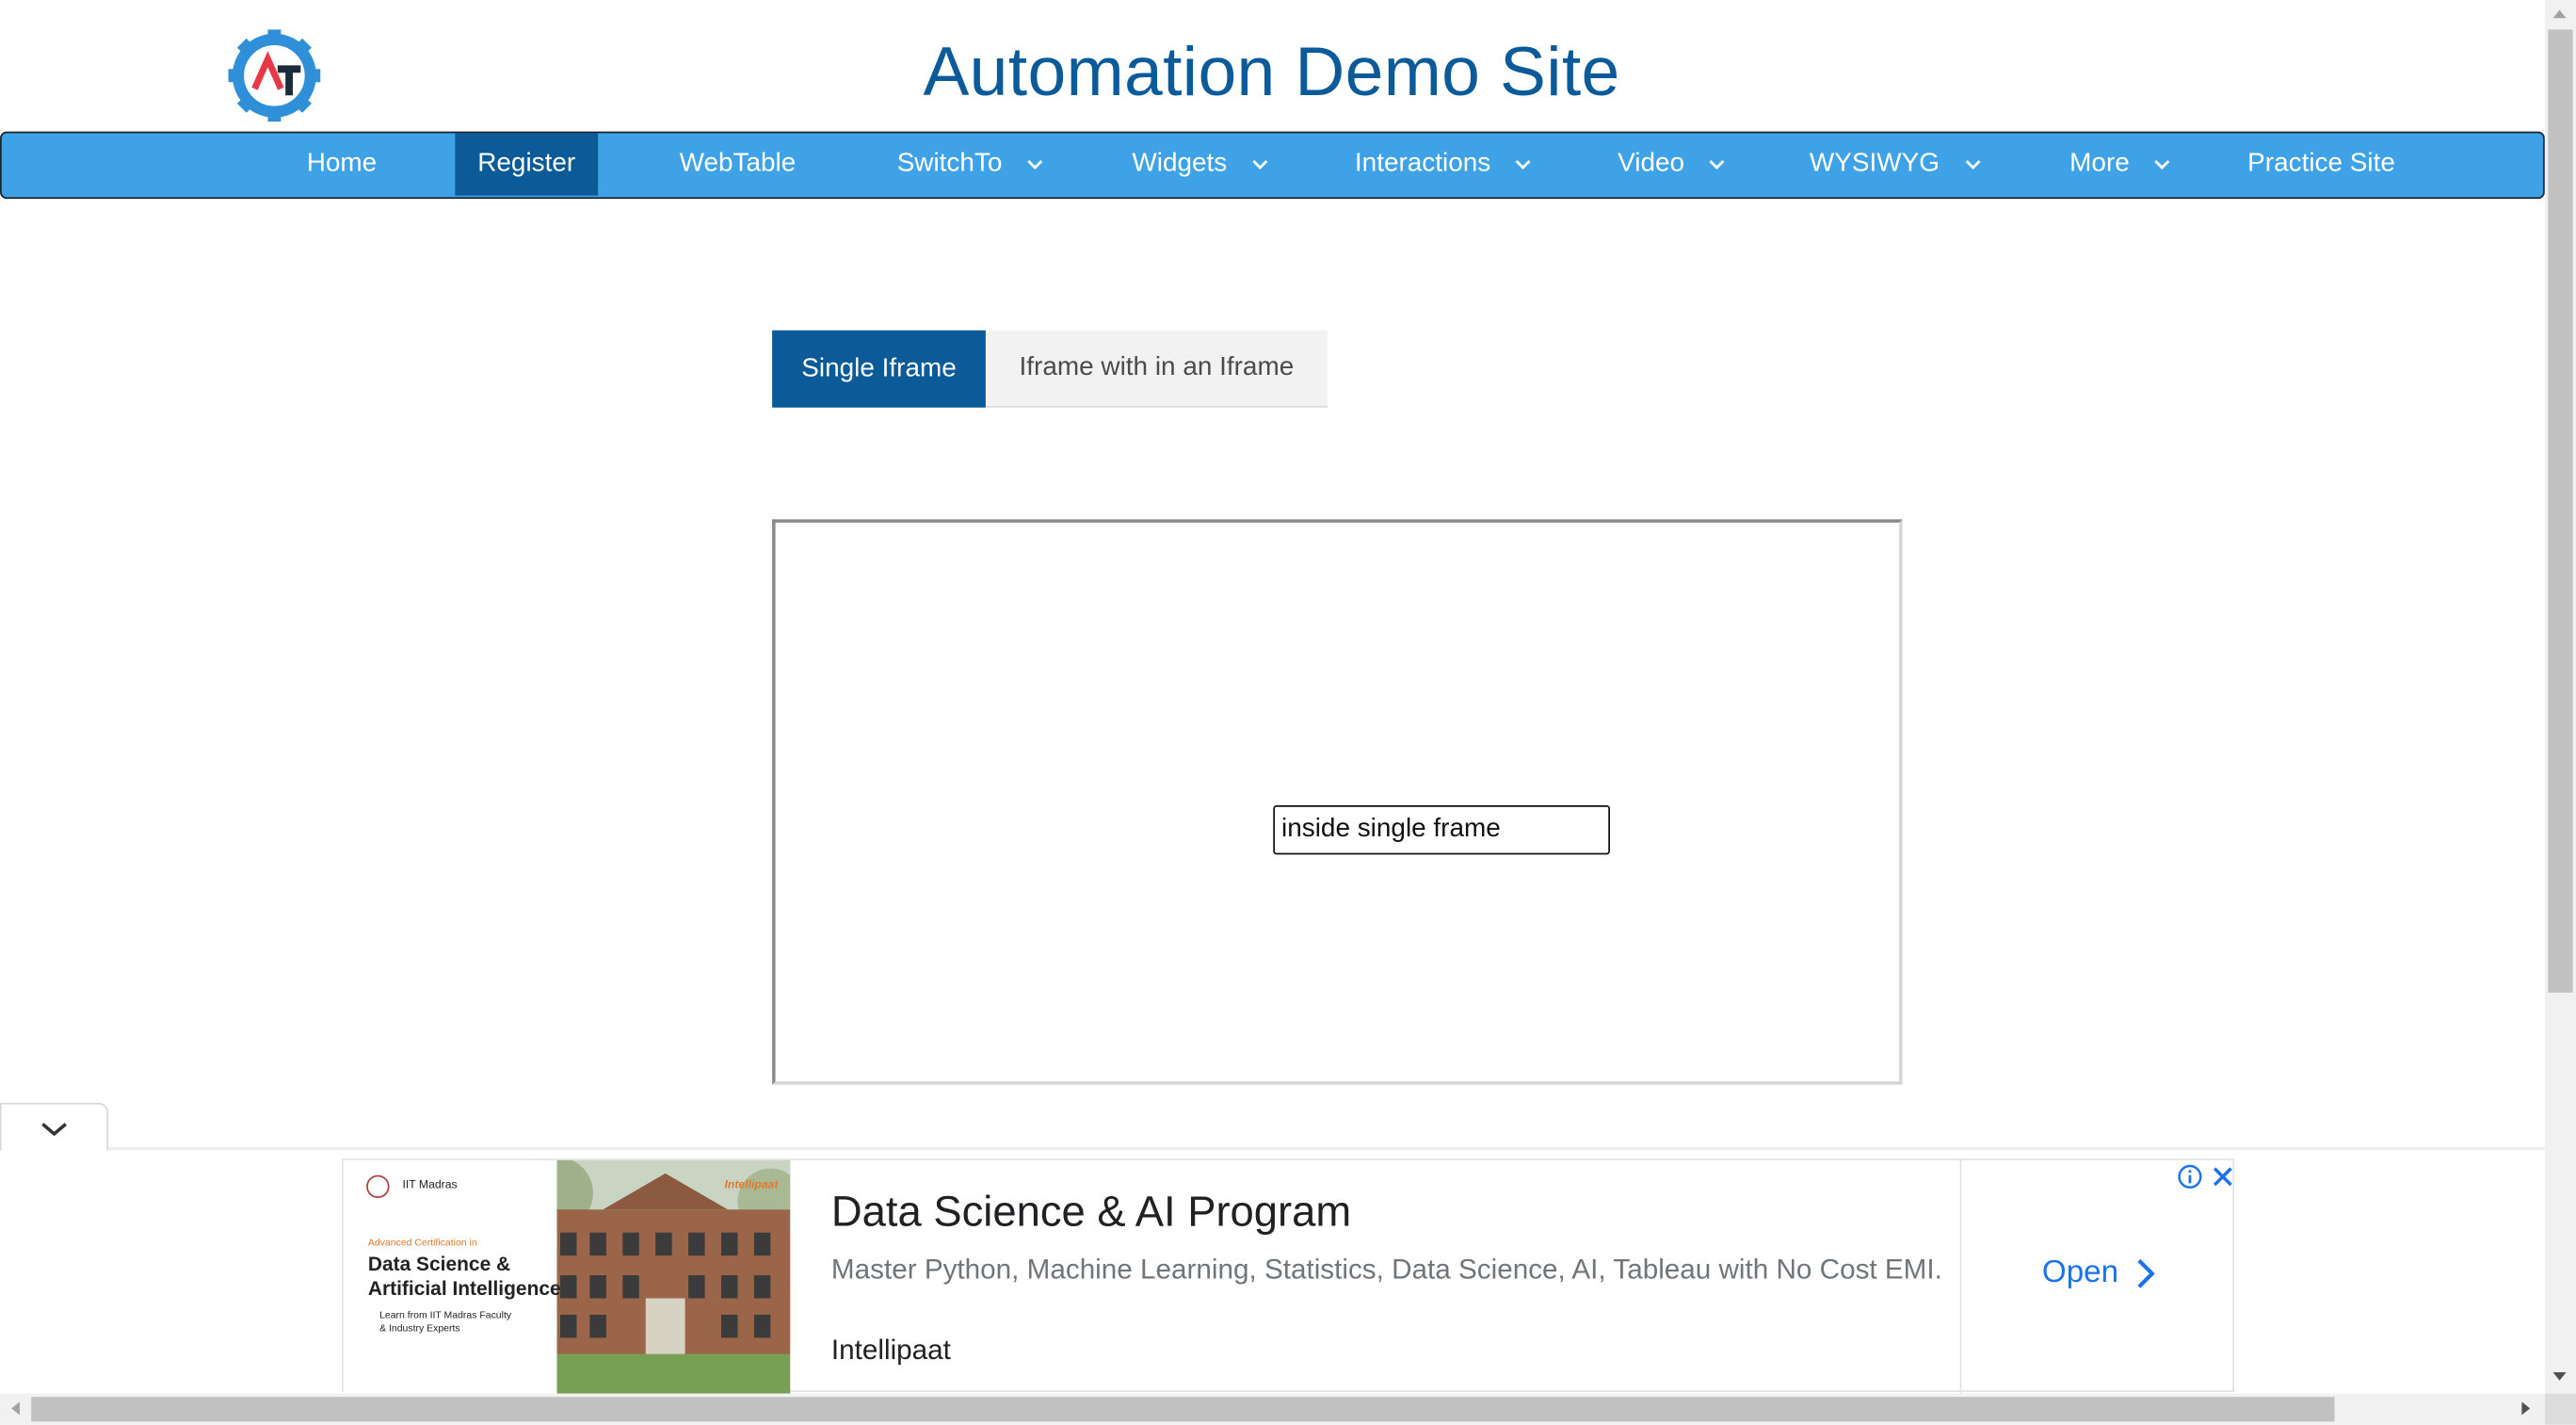 This screenshot has height=1425, width=2576. I want to click on nav-item-label: Interactions, so click(1422, 163).